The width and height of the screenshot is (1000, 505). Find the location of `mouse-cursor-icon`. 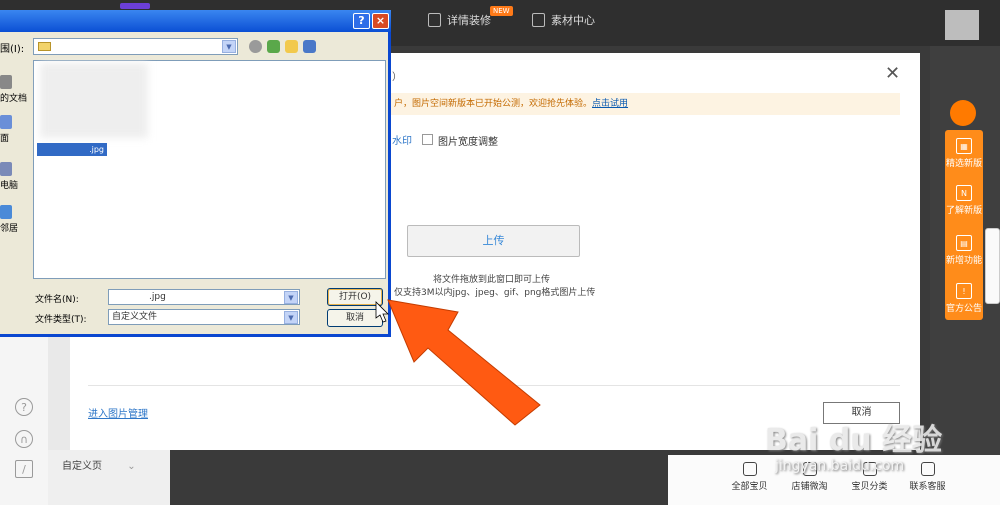

mouse-cursor-icon is located at coordinates (382, 312).